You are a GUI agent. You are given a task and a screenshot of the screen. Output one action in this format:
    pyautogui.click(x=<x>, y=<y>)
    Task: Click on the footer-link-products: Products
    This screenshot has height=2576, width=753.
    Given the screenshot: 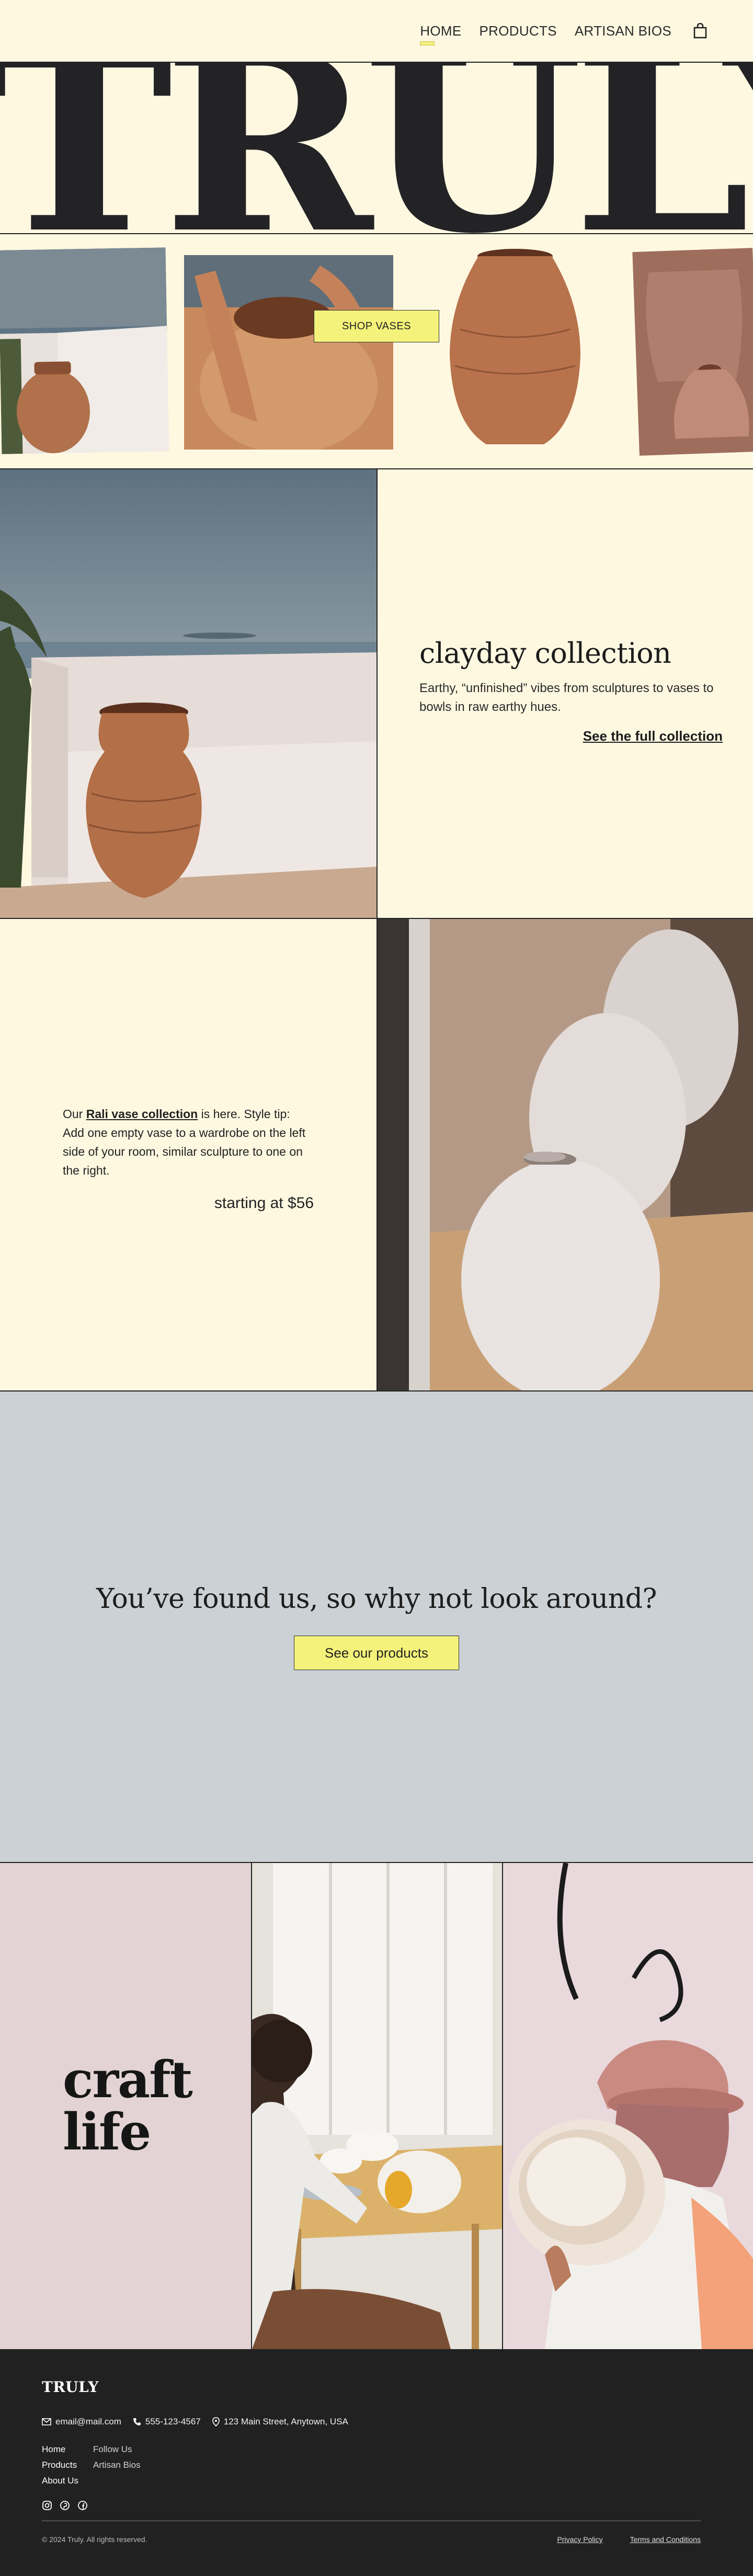 What is the action you would take?
    pyautogui.click(x=60, y=2465)
    